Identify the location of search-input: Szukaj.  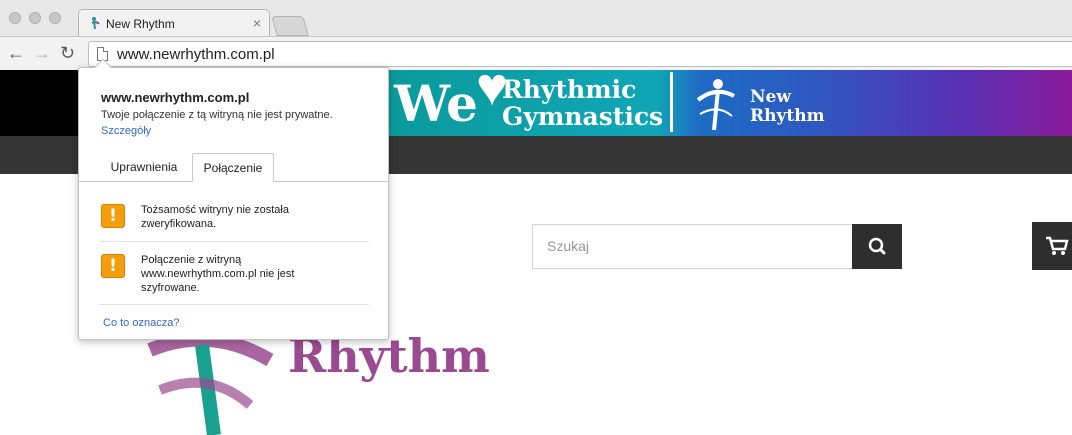
(693, 246).